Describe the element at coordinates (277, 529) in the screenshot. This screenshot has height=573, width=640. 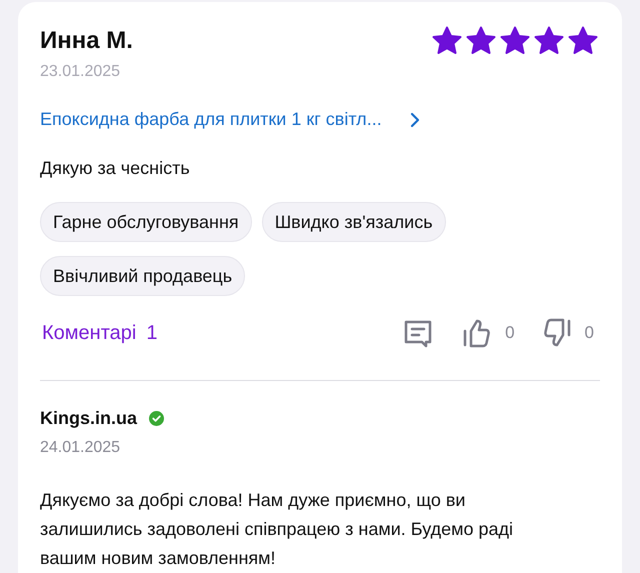
I see `reply-text: Дякуємо за добрі слова! Нам дуже приємно, що ви залишились задоволені співпрацею з нами. Будемо раді вашим новим замовленням!` at that location.